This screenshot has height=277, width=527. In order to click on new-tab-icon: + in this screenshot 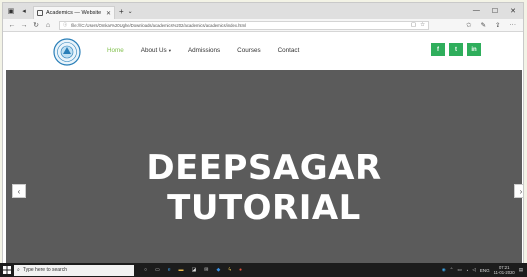, I will do `click(121, 11)`.